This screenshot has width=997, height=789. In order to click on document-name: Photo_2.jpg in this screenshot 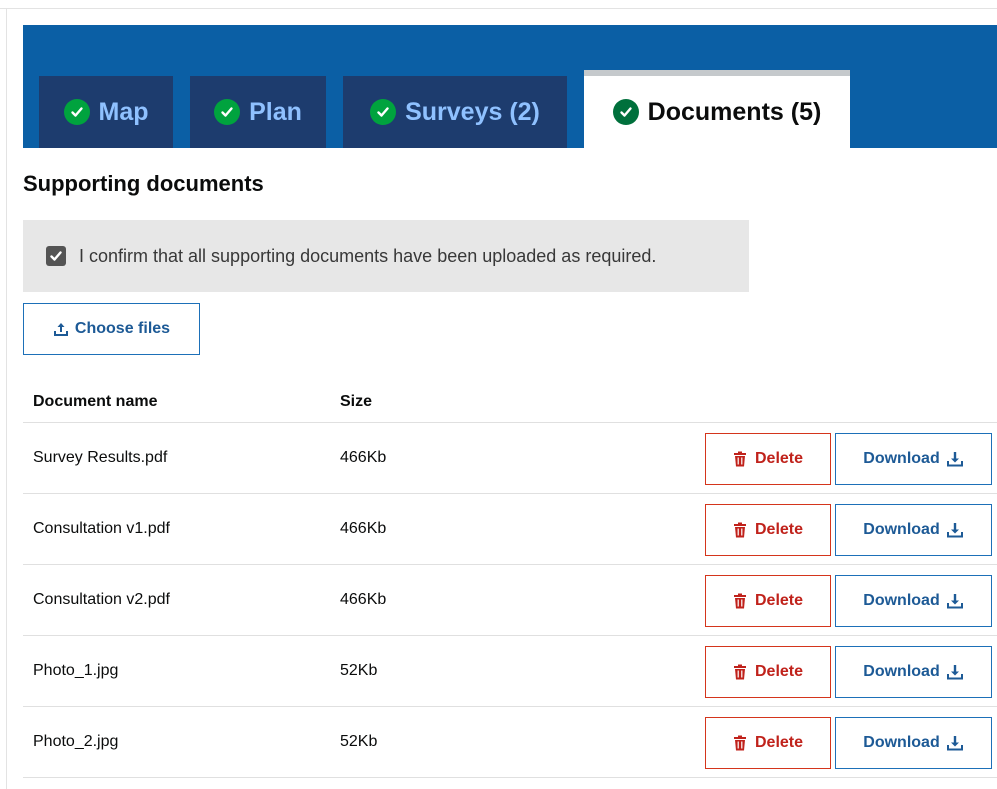, I will do `click(76, 741)`.